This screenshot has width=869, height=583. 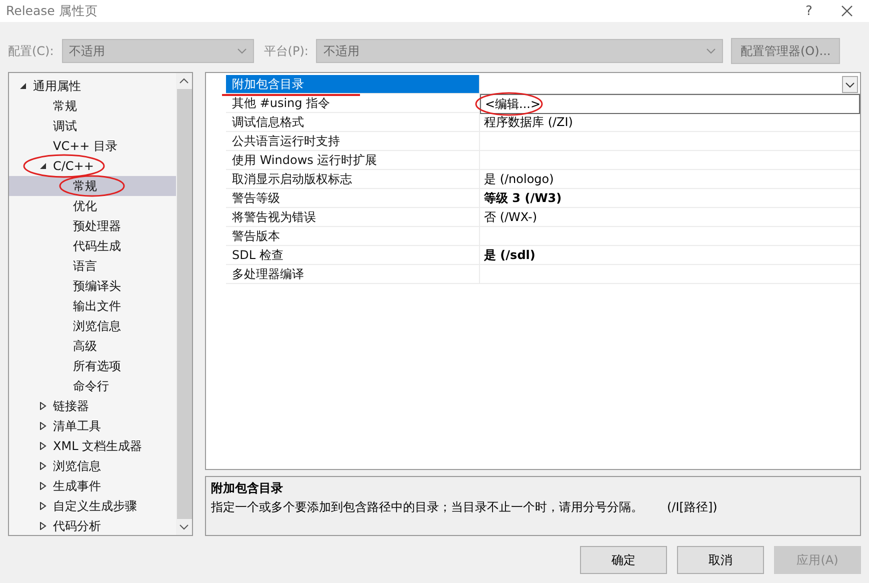 I want to click on window-title: Release 属性页, so click(x=52, y=11).